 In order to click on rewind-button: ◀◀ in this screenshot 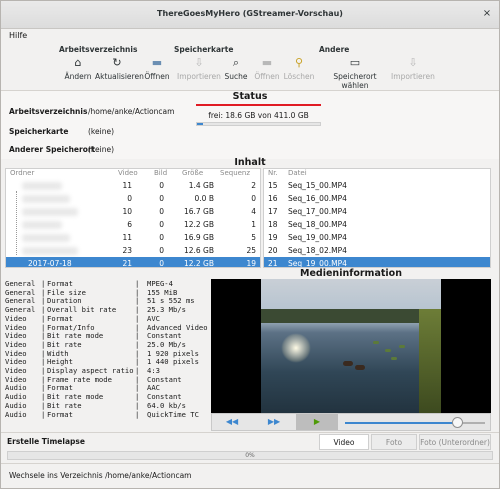, I will do `click(232, 422)`.